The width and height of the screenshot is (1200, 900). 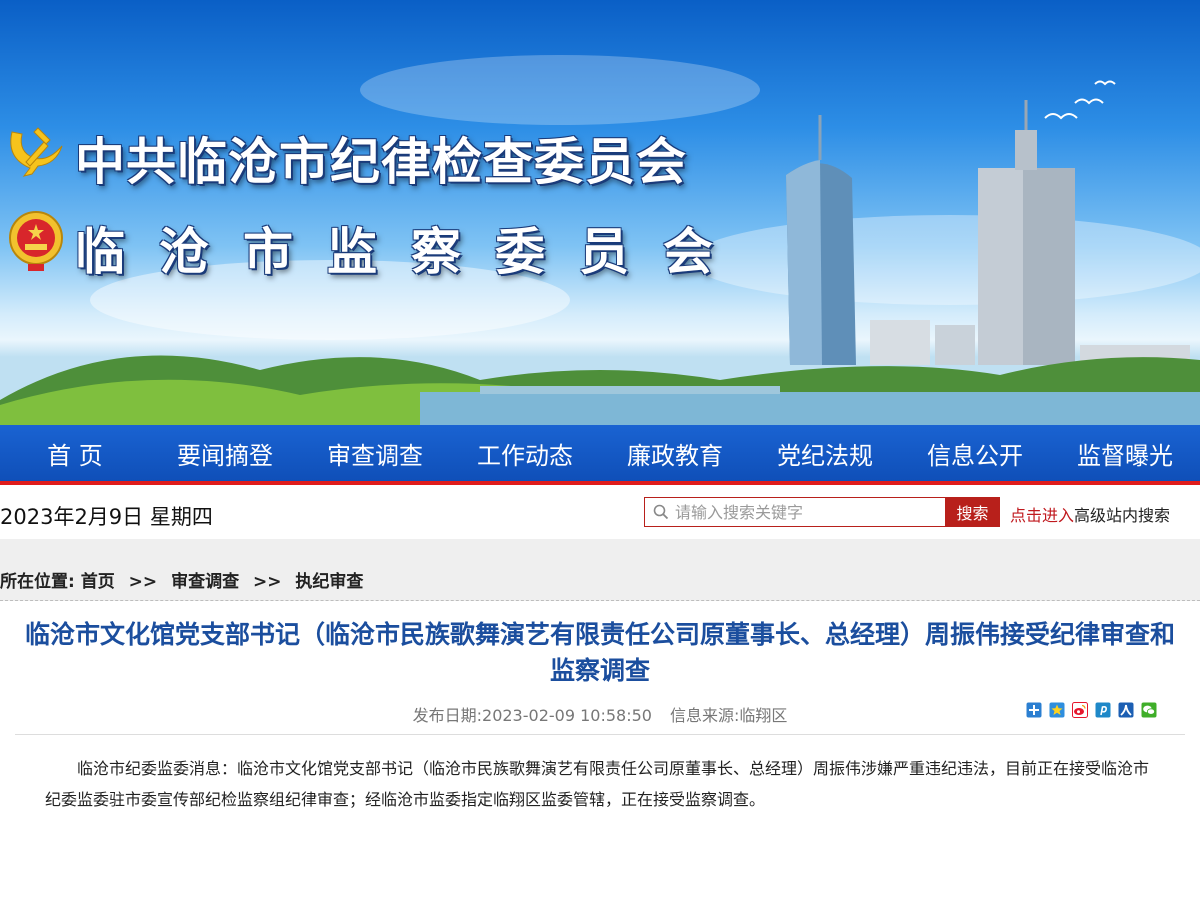 I want to click on search-icon, so click(x=661, y=512).